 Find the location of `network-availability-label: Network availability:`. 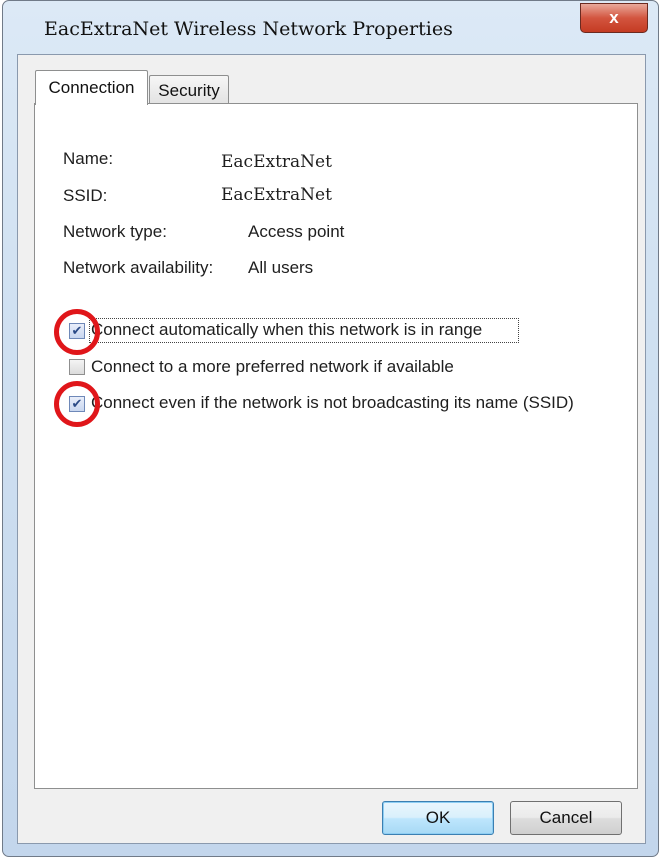

network-availability-label: Network availability: is located at coordinates (138, 267).